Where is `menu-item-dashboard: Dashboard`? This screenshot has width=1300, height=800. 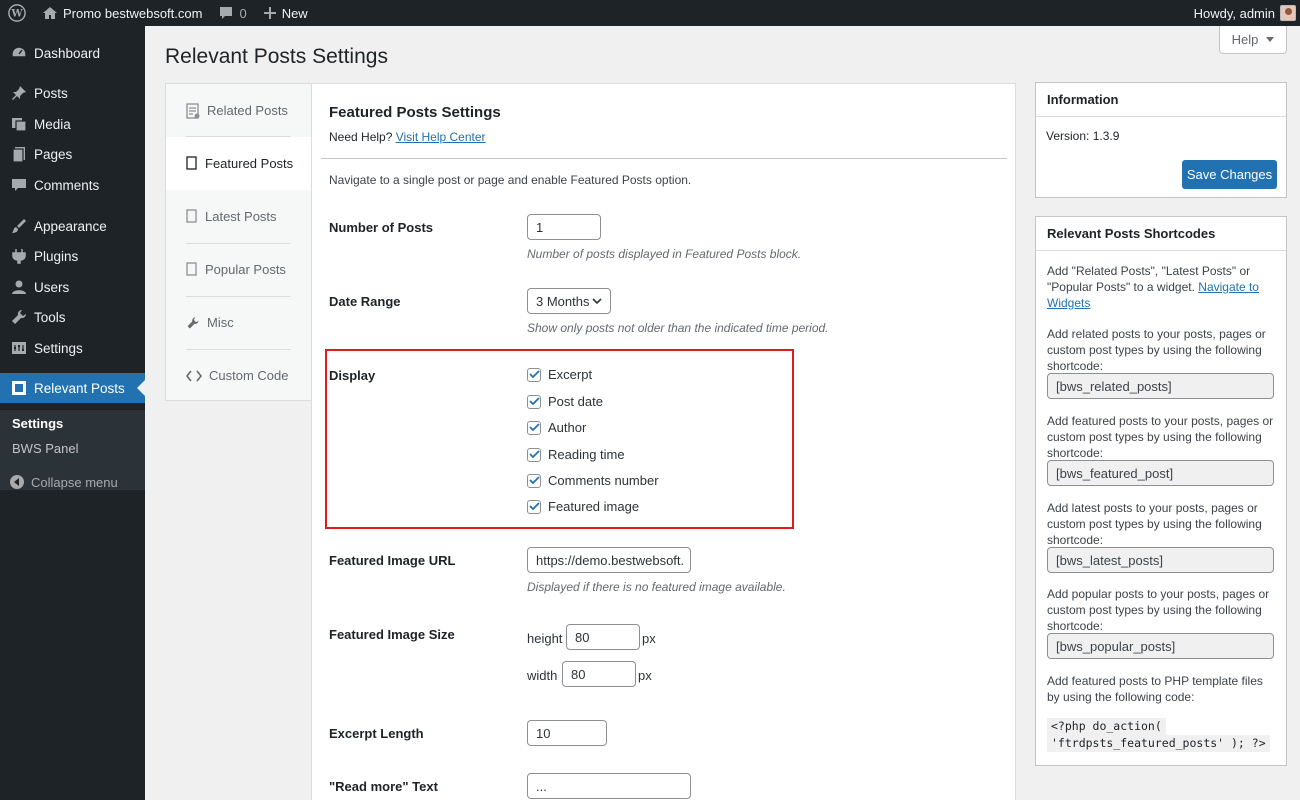
menu-item-dashboard: Dashboard is located at coordinates (72, 53).